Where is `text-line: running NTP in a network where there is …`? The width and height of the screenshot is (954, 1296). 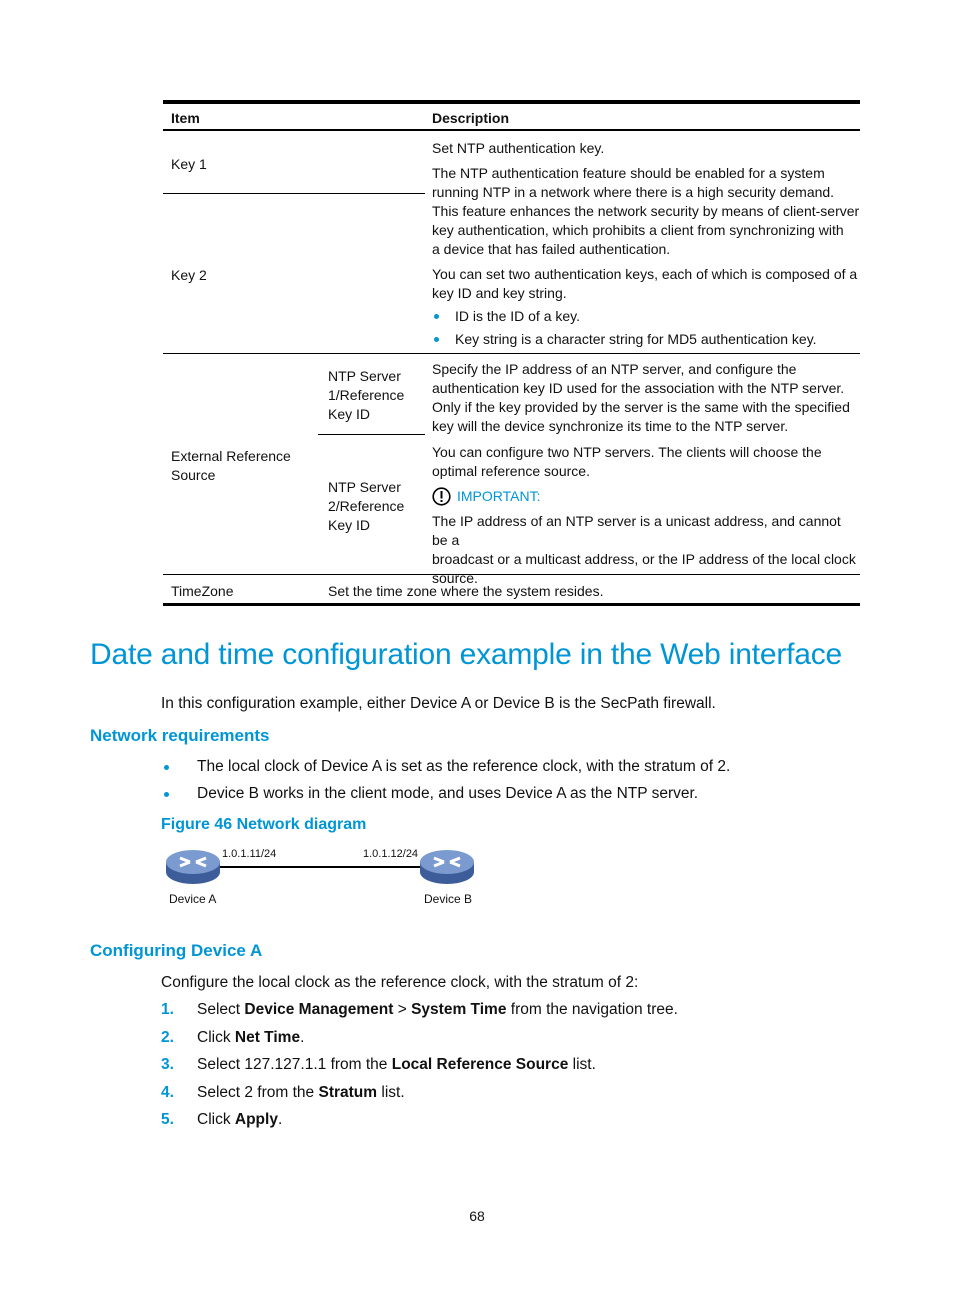 text-line: running NTP in a network where there is … is located at coordinates (633, 192).